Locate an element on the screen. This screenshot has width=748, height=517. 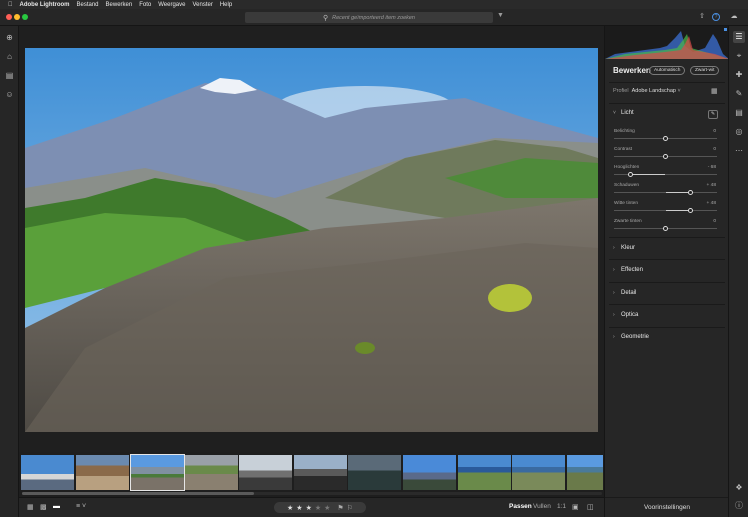
ratio-button: 1:1 is located at coordinates (561, 506).